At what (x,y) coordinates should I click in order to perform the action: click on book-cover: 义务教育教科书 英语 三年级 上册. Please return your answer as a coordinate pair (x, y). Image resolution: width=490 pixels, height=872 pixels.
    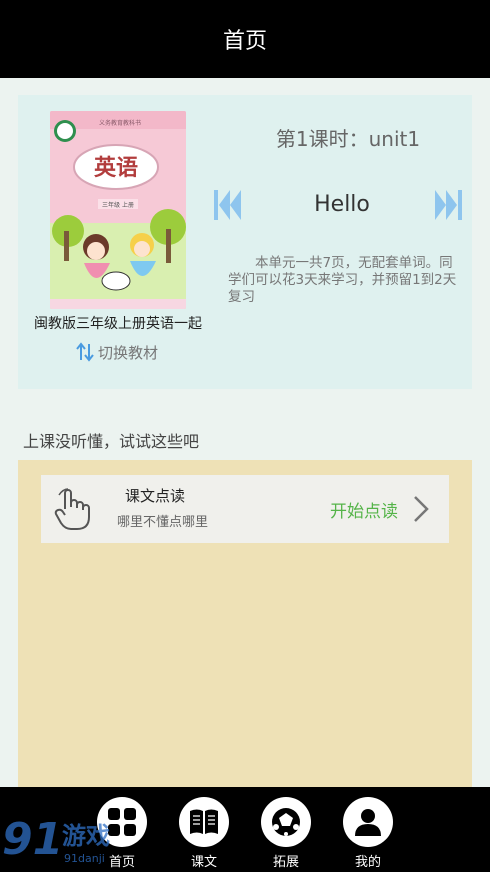
    Looking at the image, I should click on (118, 210).